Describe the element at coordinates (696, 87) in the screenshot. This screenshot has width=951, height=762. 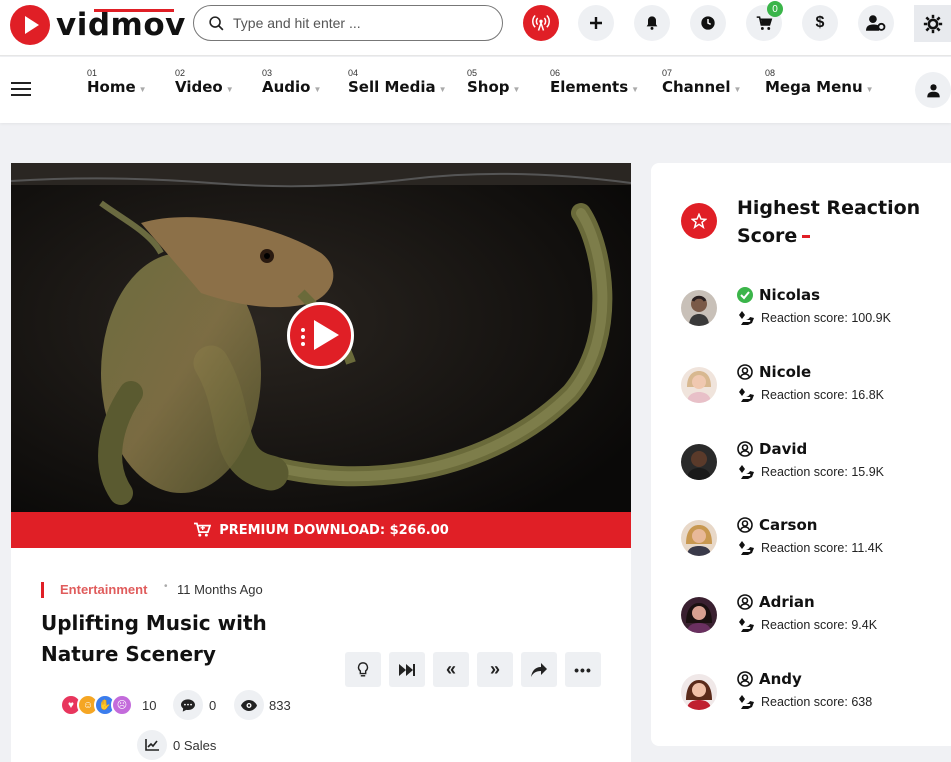
I see `nav-item-label: Channel` at that location.